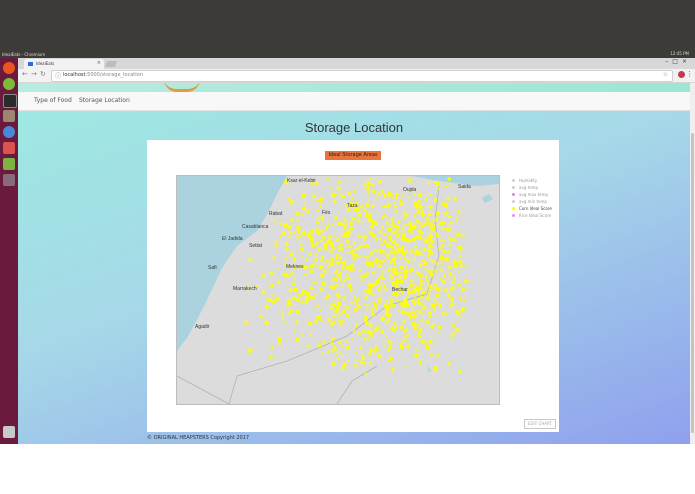 This screenshot has height=494, width=695. What do you see at coordinates (9, 68) in the screenshot?
I see `ubuntu-logo-icon` at bounding box center [9, 68].